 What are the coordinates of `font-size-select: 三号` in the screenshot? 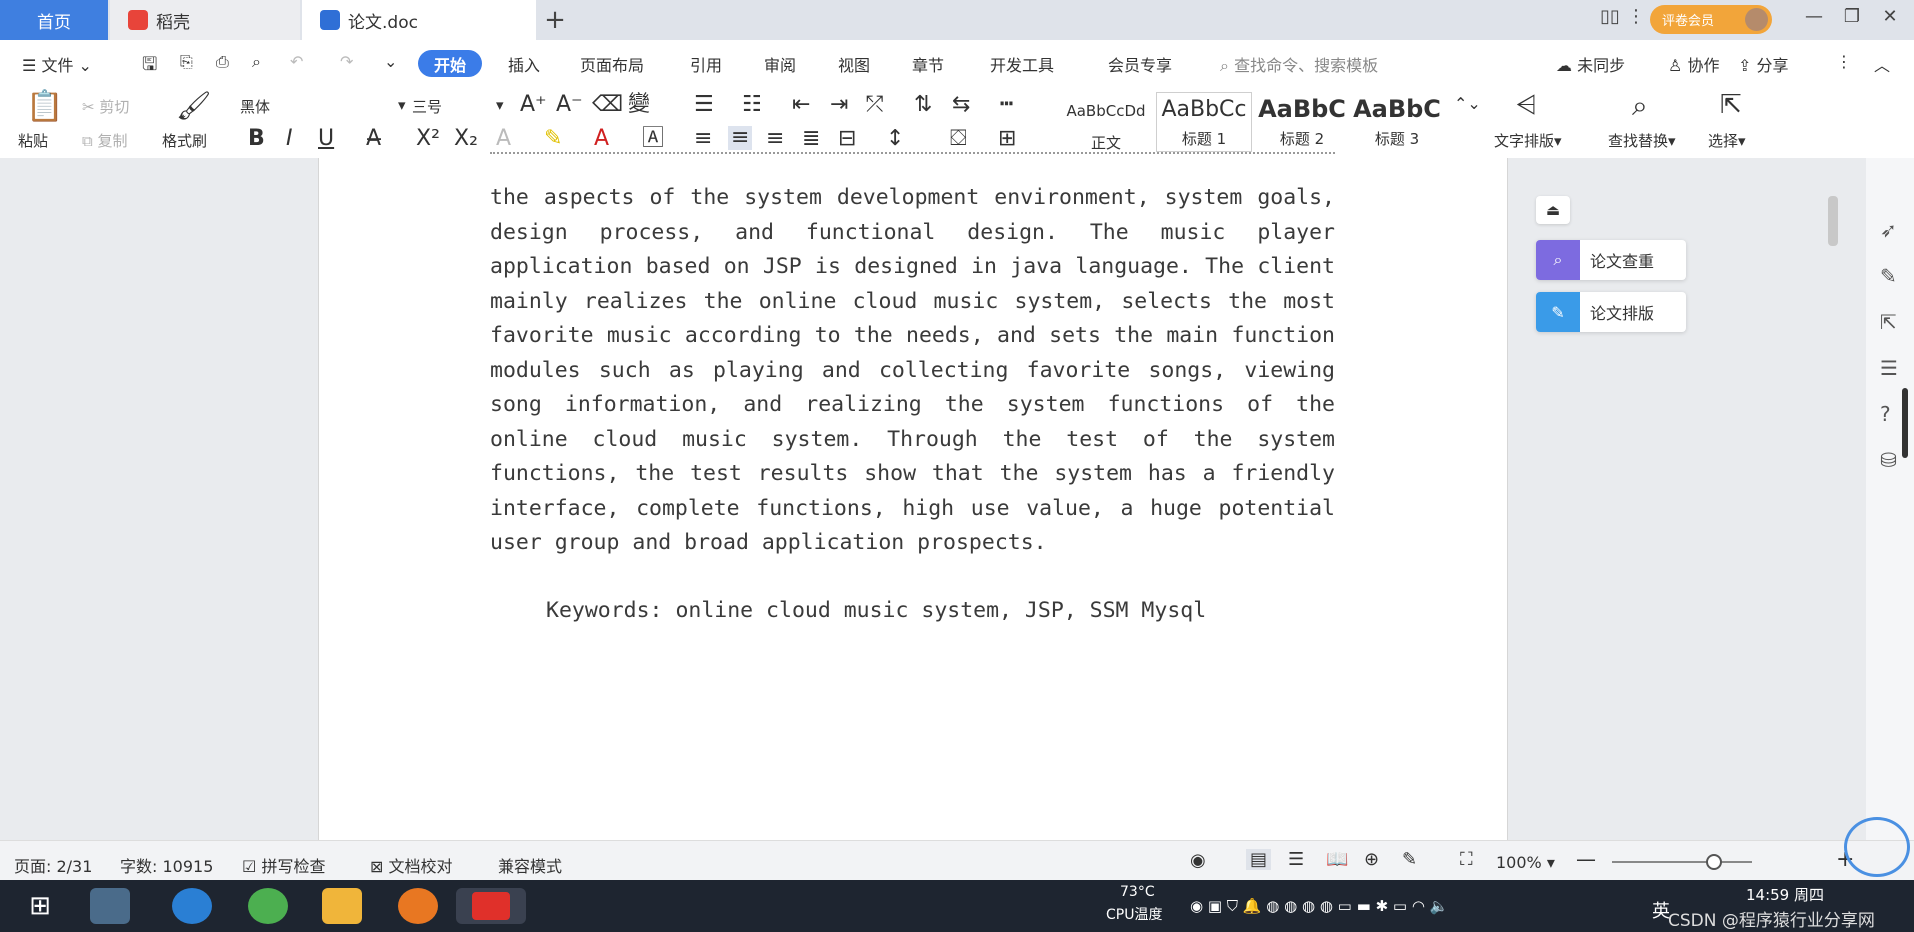 It's located at (427, 106).